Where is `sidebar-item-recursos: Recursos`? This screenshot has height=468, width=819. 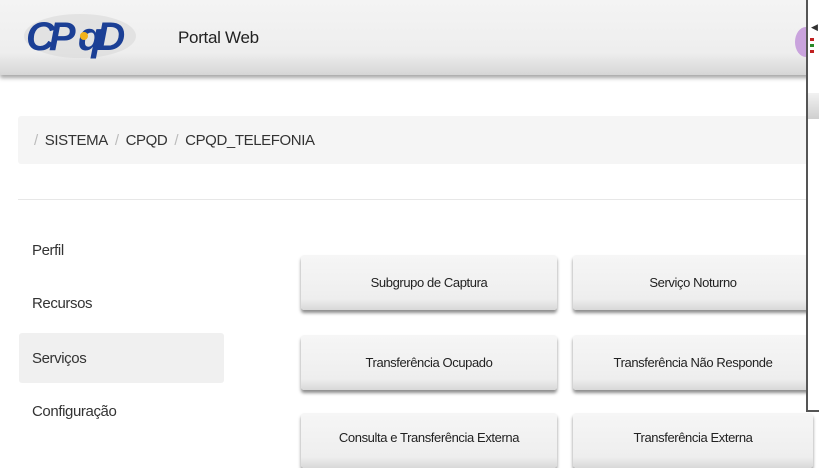 sidebar-item-recursos: Recursos is located at coordinates (121, 303).